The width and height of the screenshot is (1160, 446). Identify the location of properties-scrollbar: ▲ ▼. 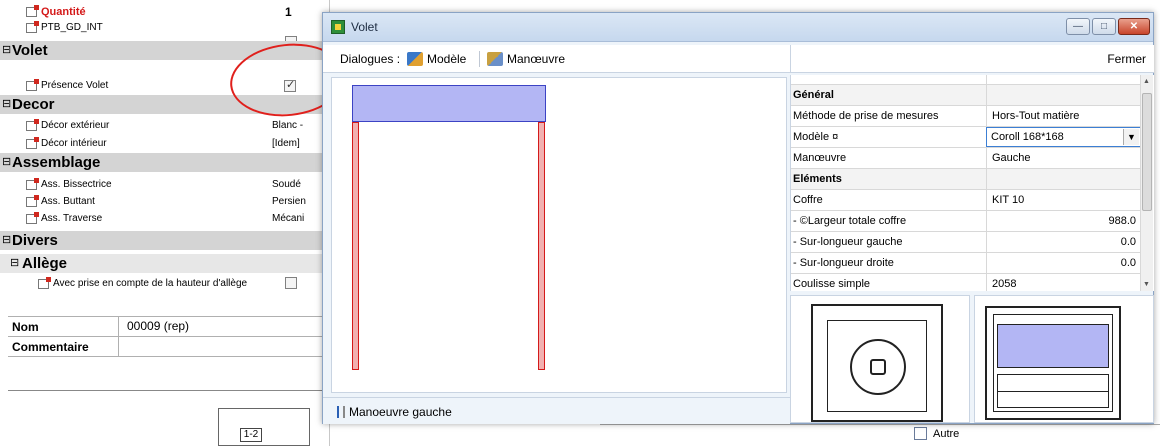
(1146, 183).